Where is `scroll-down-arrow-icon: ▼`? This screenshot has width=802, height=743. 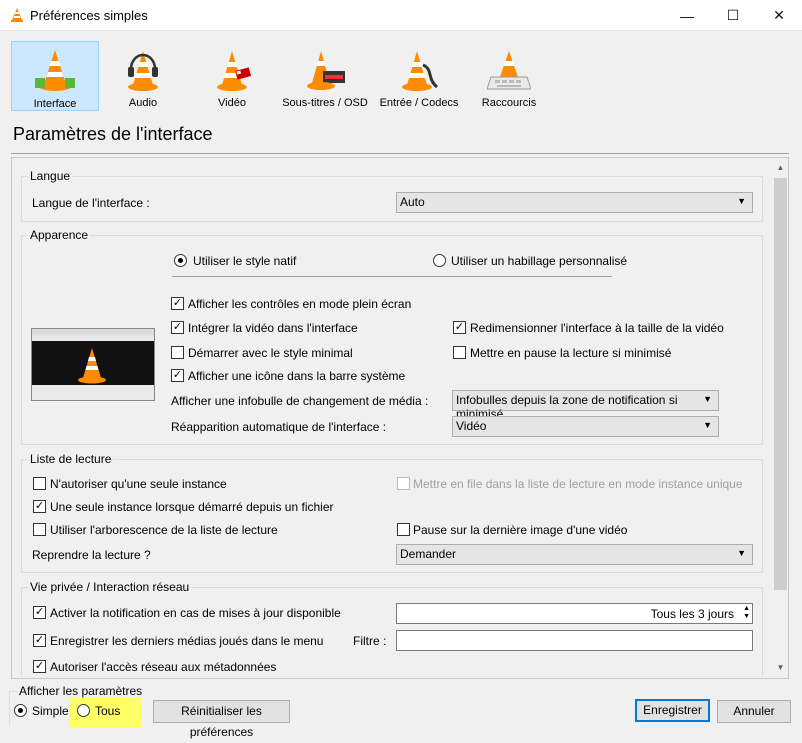 scroll-down-arrow-icon: ▼ is located at coordinates (780, 668).